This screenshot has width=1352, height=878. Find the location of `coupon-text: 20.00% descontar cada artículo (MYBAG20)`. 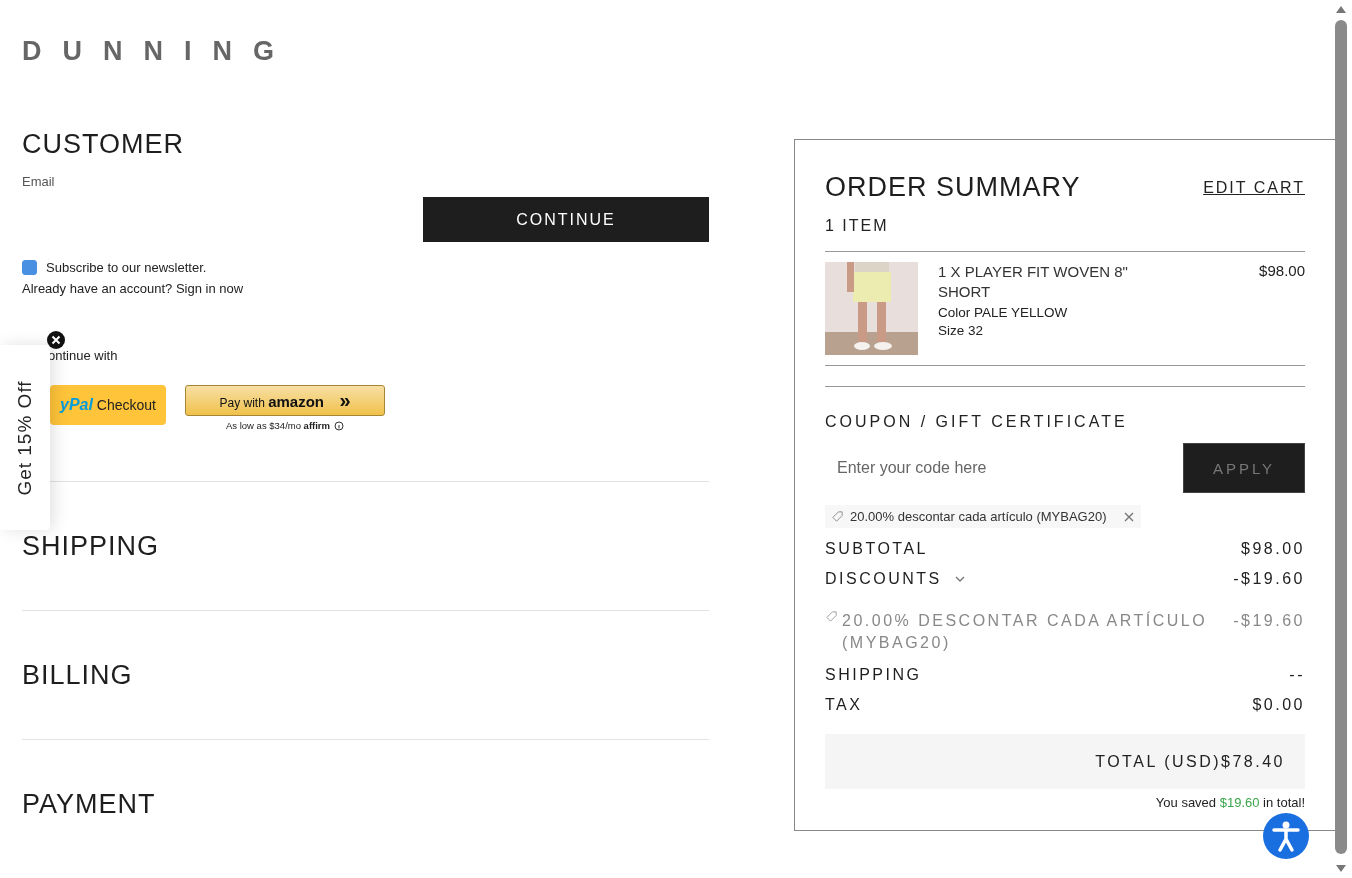

coupon-text: 20.00% descontar cada artículo (MYBAG20) is located at coordinates (978, 516).